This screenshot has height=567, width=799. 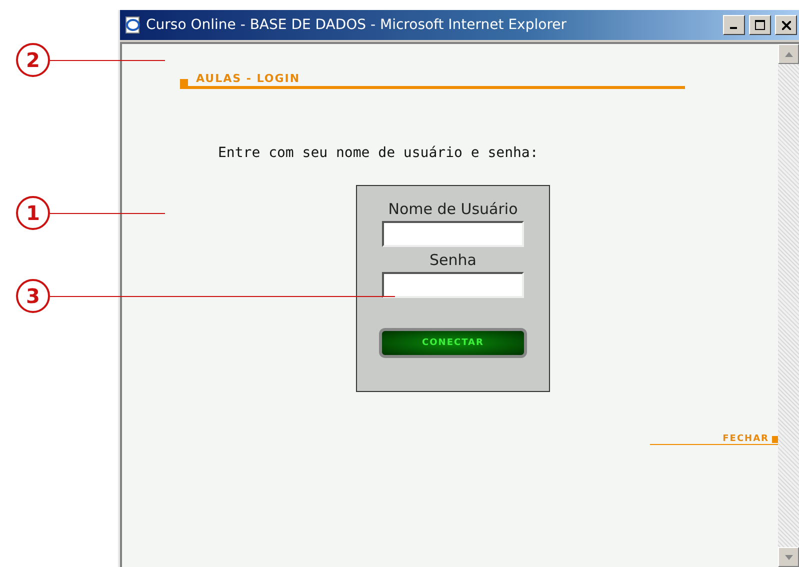 I want to click on scroll-down-button, so click(x=788, y=557).